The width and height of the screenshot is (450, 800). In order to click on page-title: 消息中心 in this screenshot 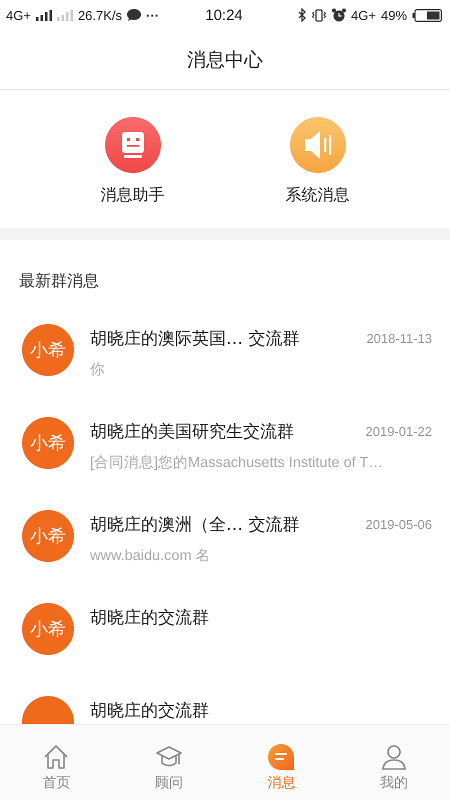, I will do `click(225, 60)`.